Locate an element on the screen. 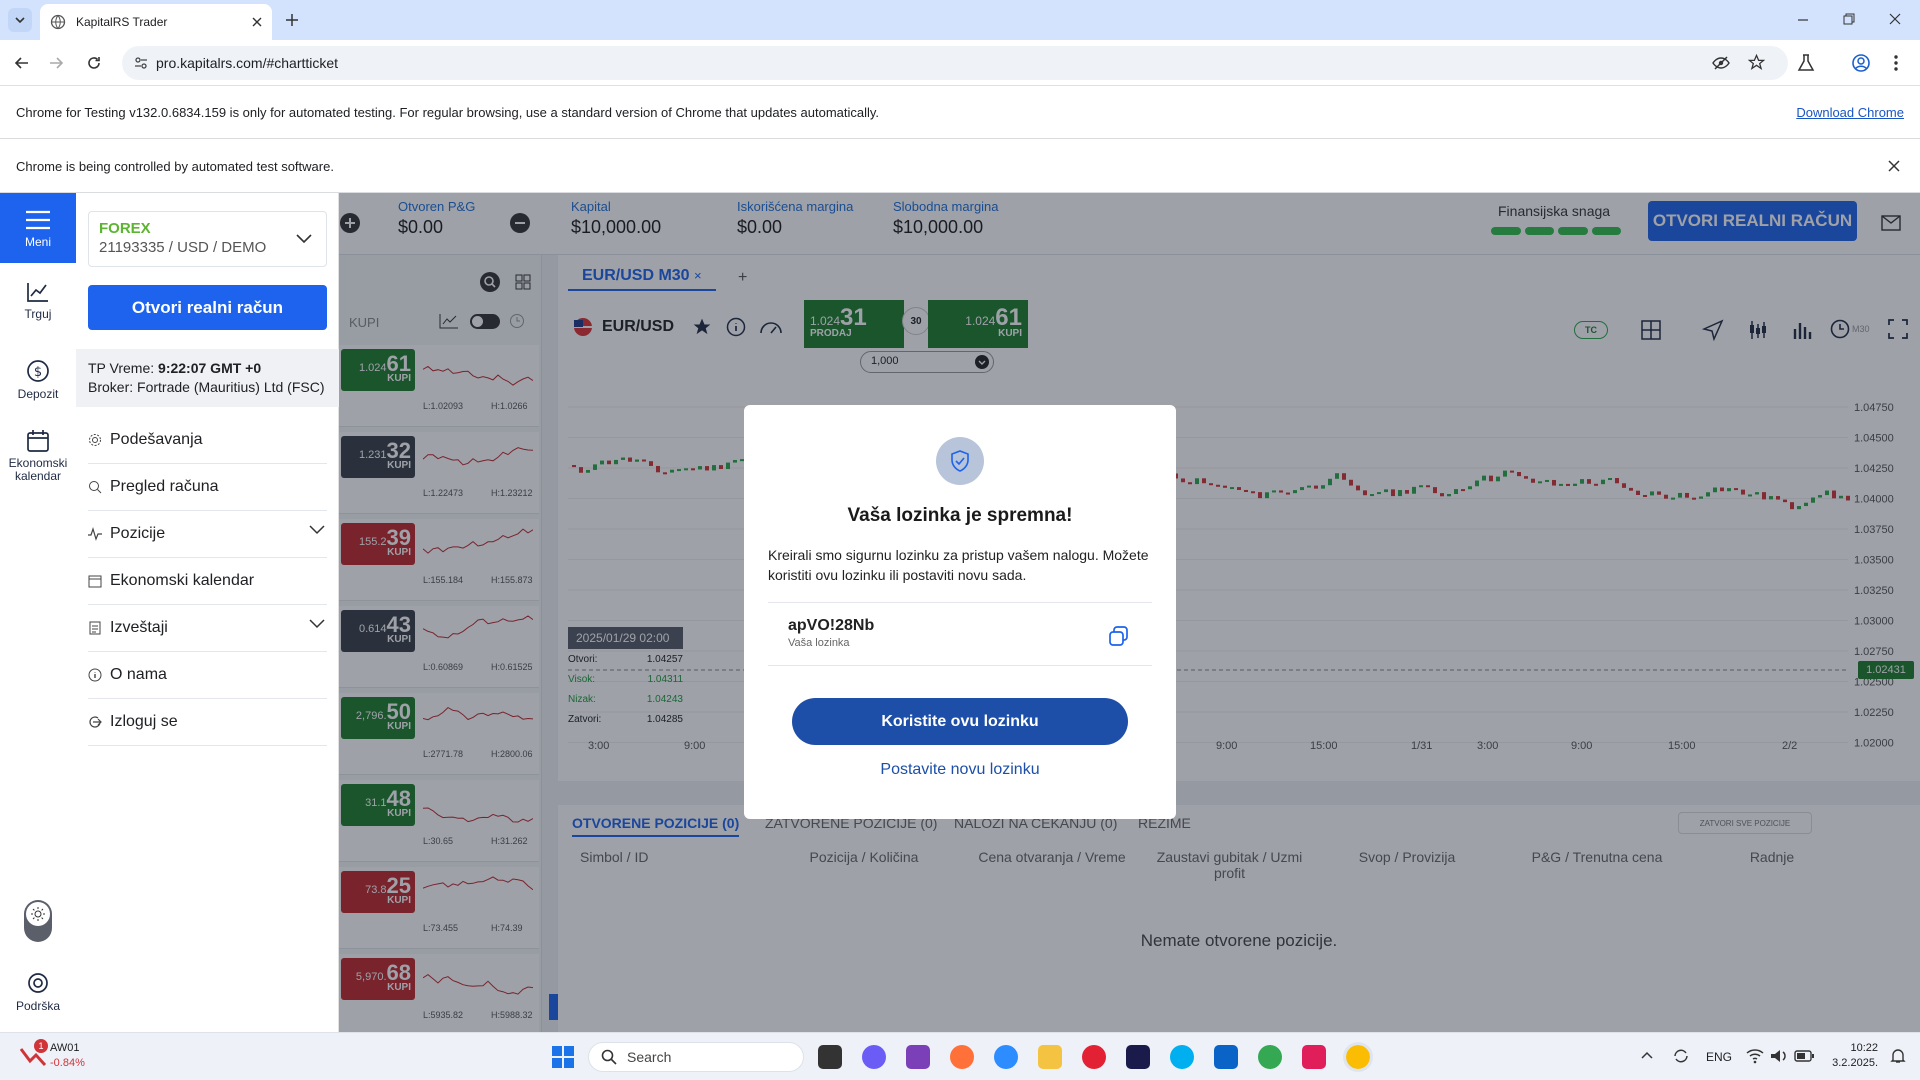  tab-list-button is located at coordinates (20, 20).